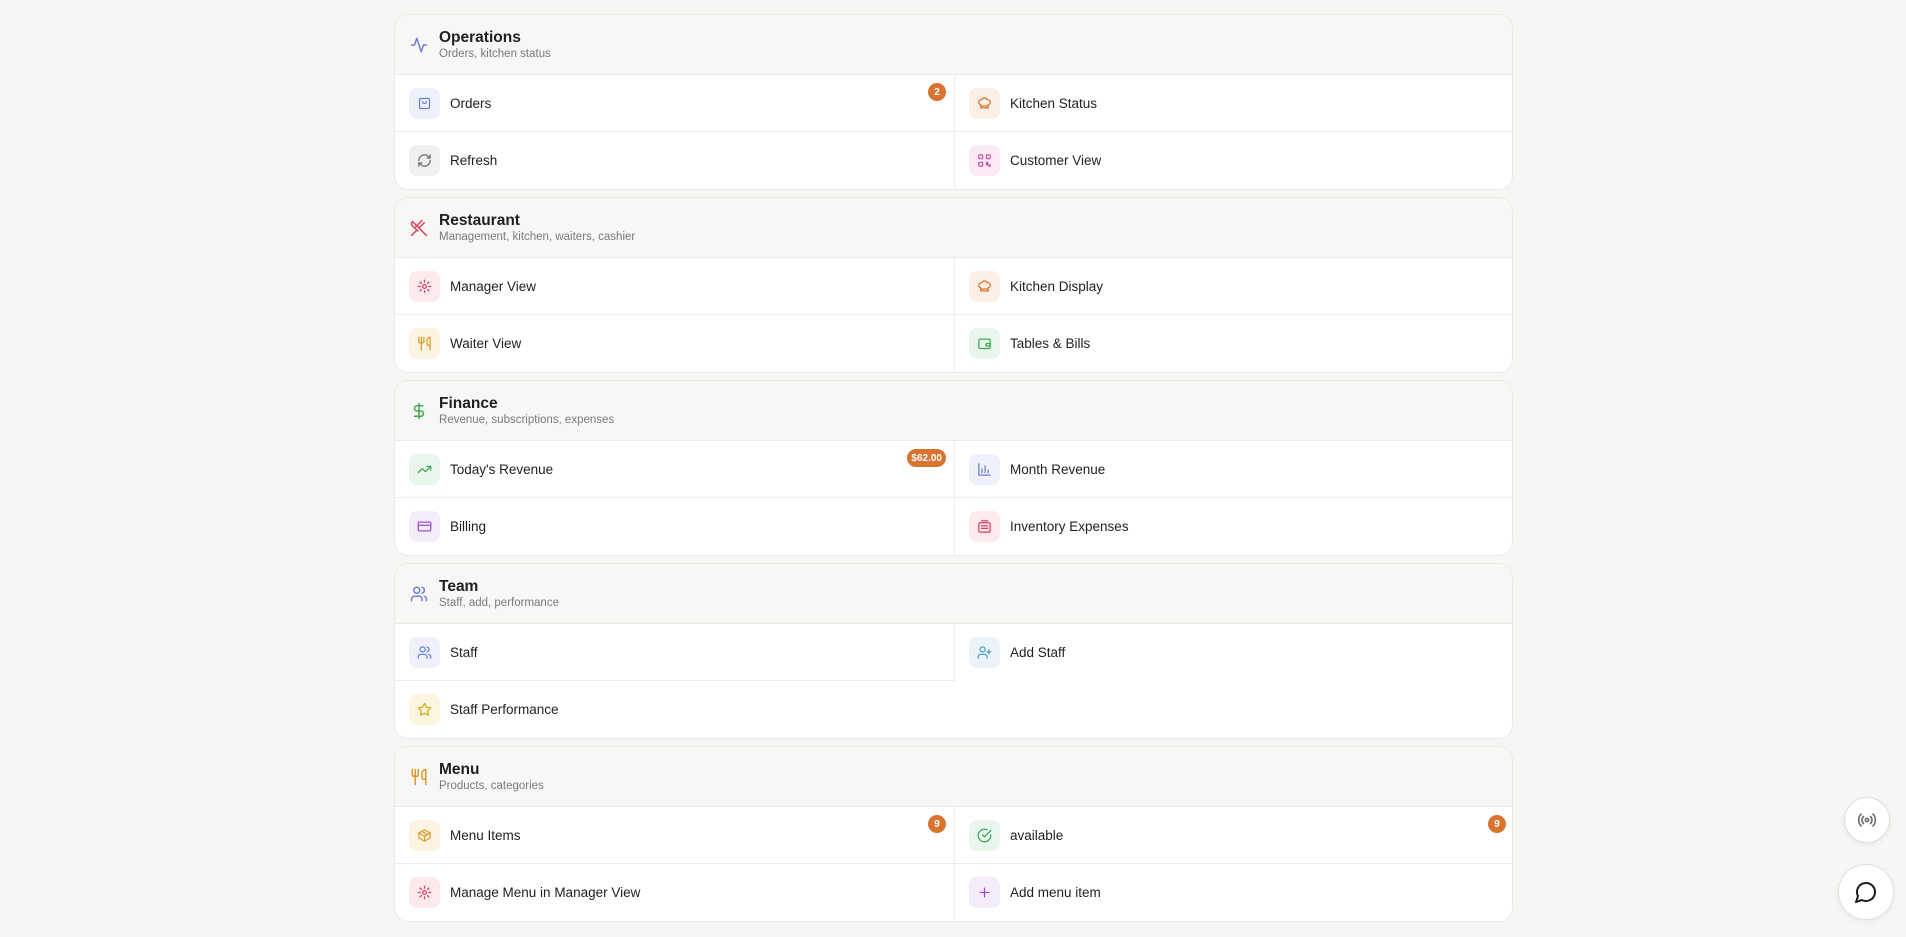 This screenshot has width=1906, height=937. Describe the element at coordinates (493, 286) in the screenshot. I see `item-label: Manager View` at that location.